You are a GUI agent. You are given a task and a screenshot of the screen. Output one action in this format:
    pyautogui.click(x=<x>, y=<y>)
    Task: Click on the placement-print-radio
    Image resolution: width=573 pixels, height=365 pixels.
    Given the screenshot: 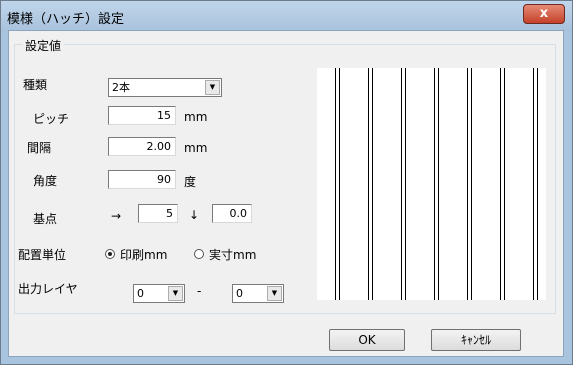 What is the action you would take?
    pyautogui.click(x=110, y=254)
    